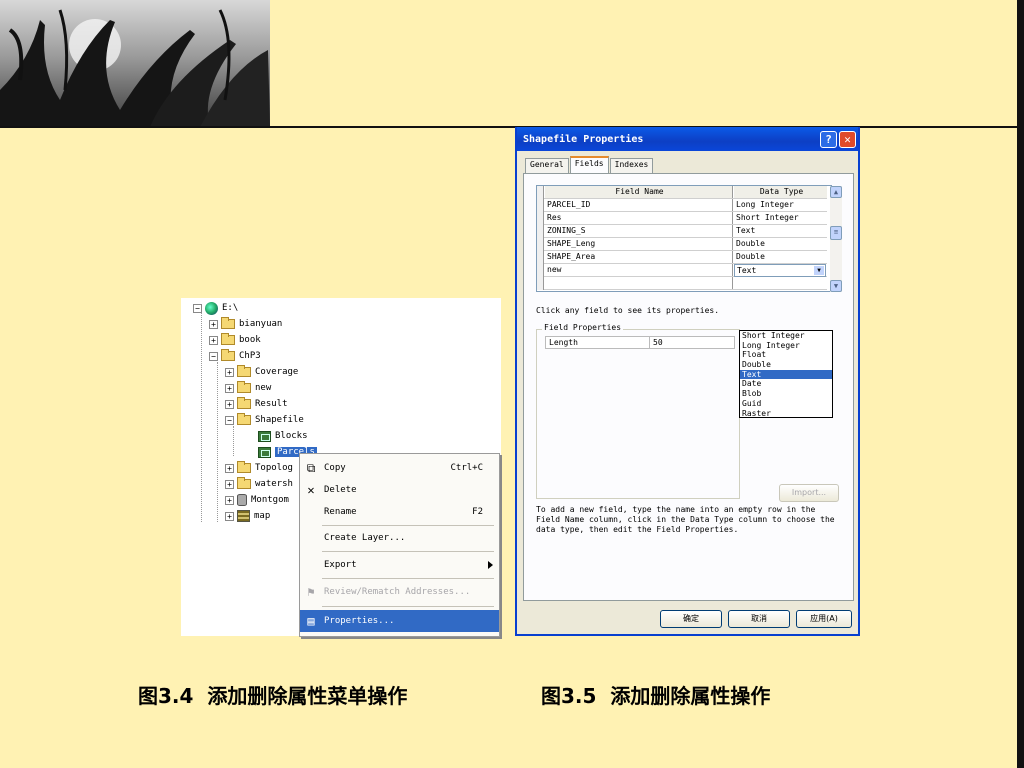  I want to click on tab-indexes: Indexes, so click(631, 165).